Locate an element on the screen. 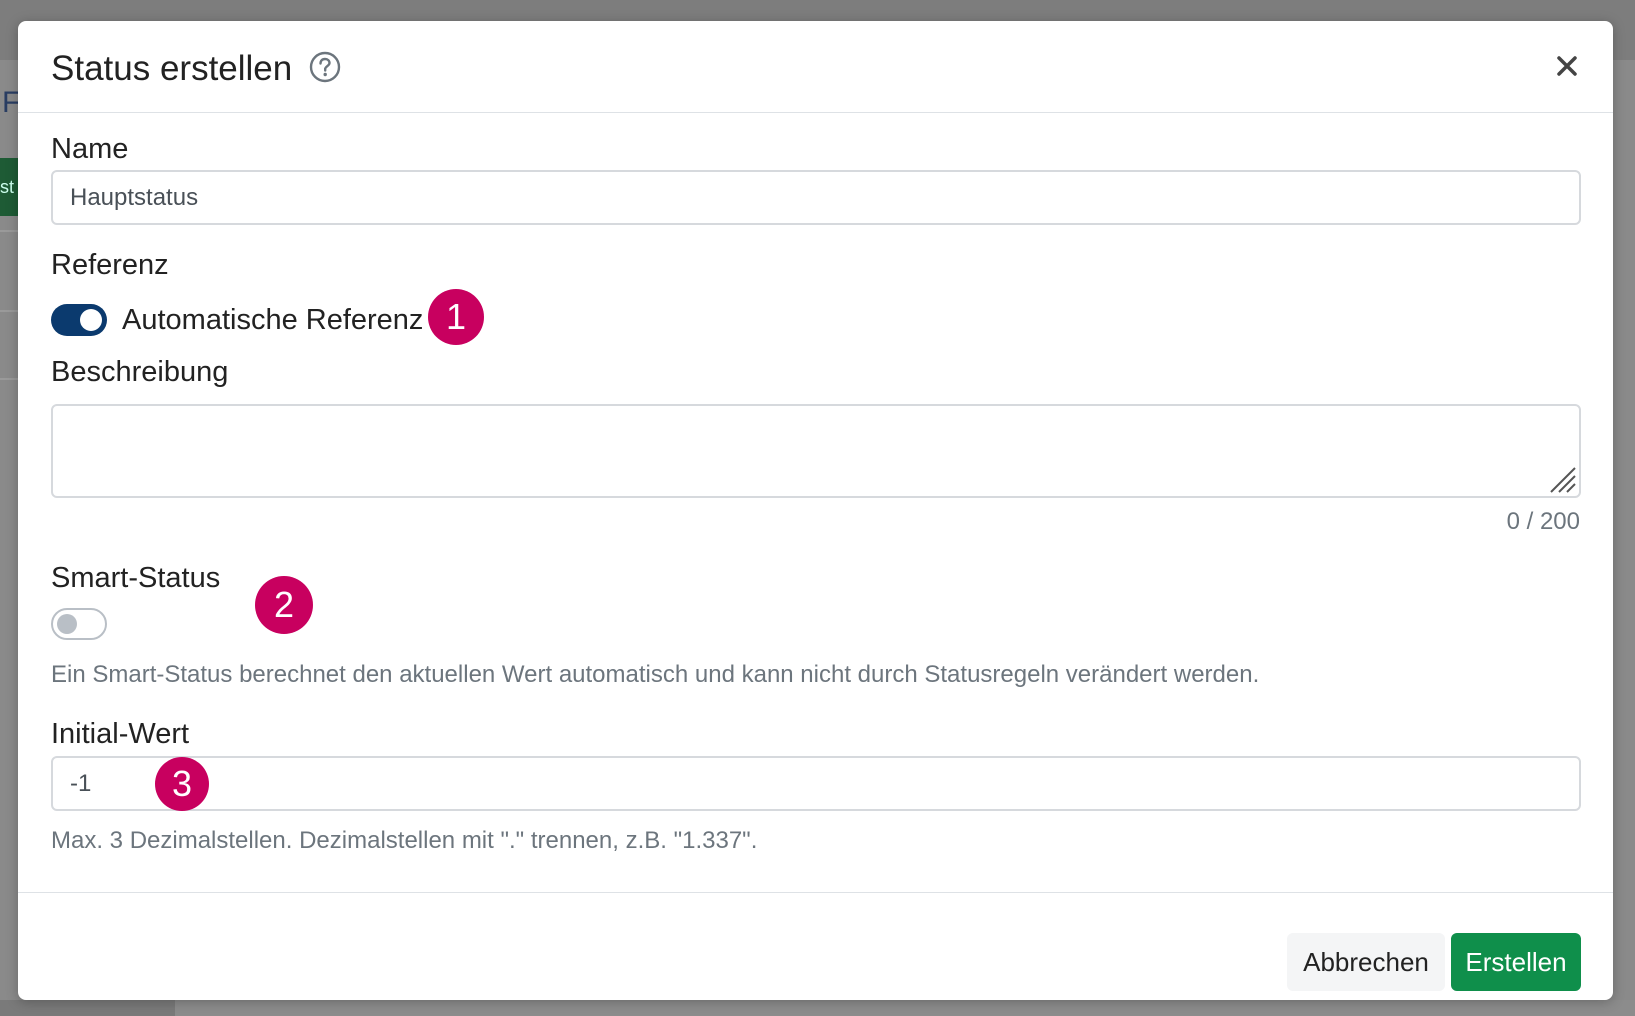 The image size is (1635, 1016). close-icon is located at coordinates (1567, 66).